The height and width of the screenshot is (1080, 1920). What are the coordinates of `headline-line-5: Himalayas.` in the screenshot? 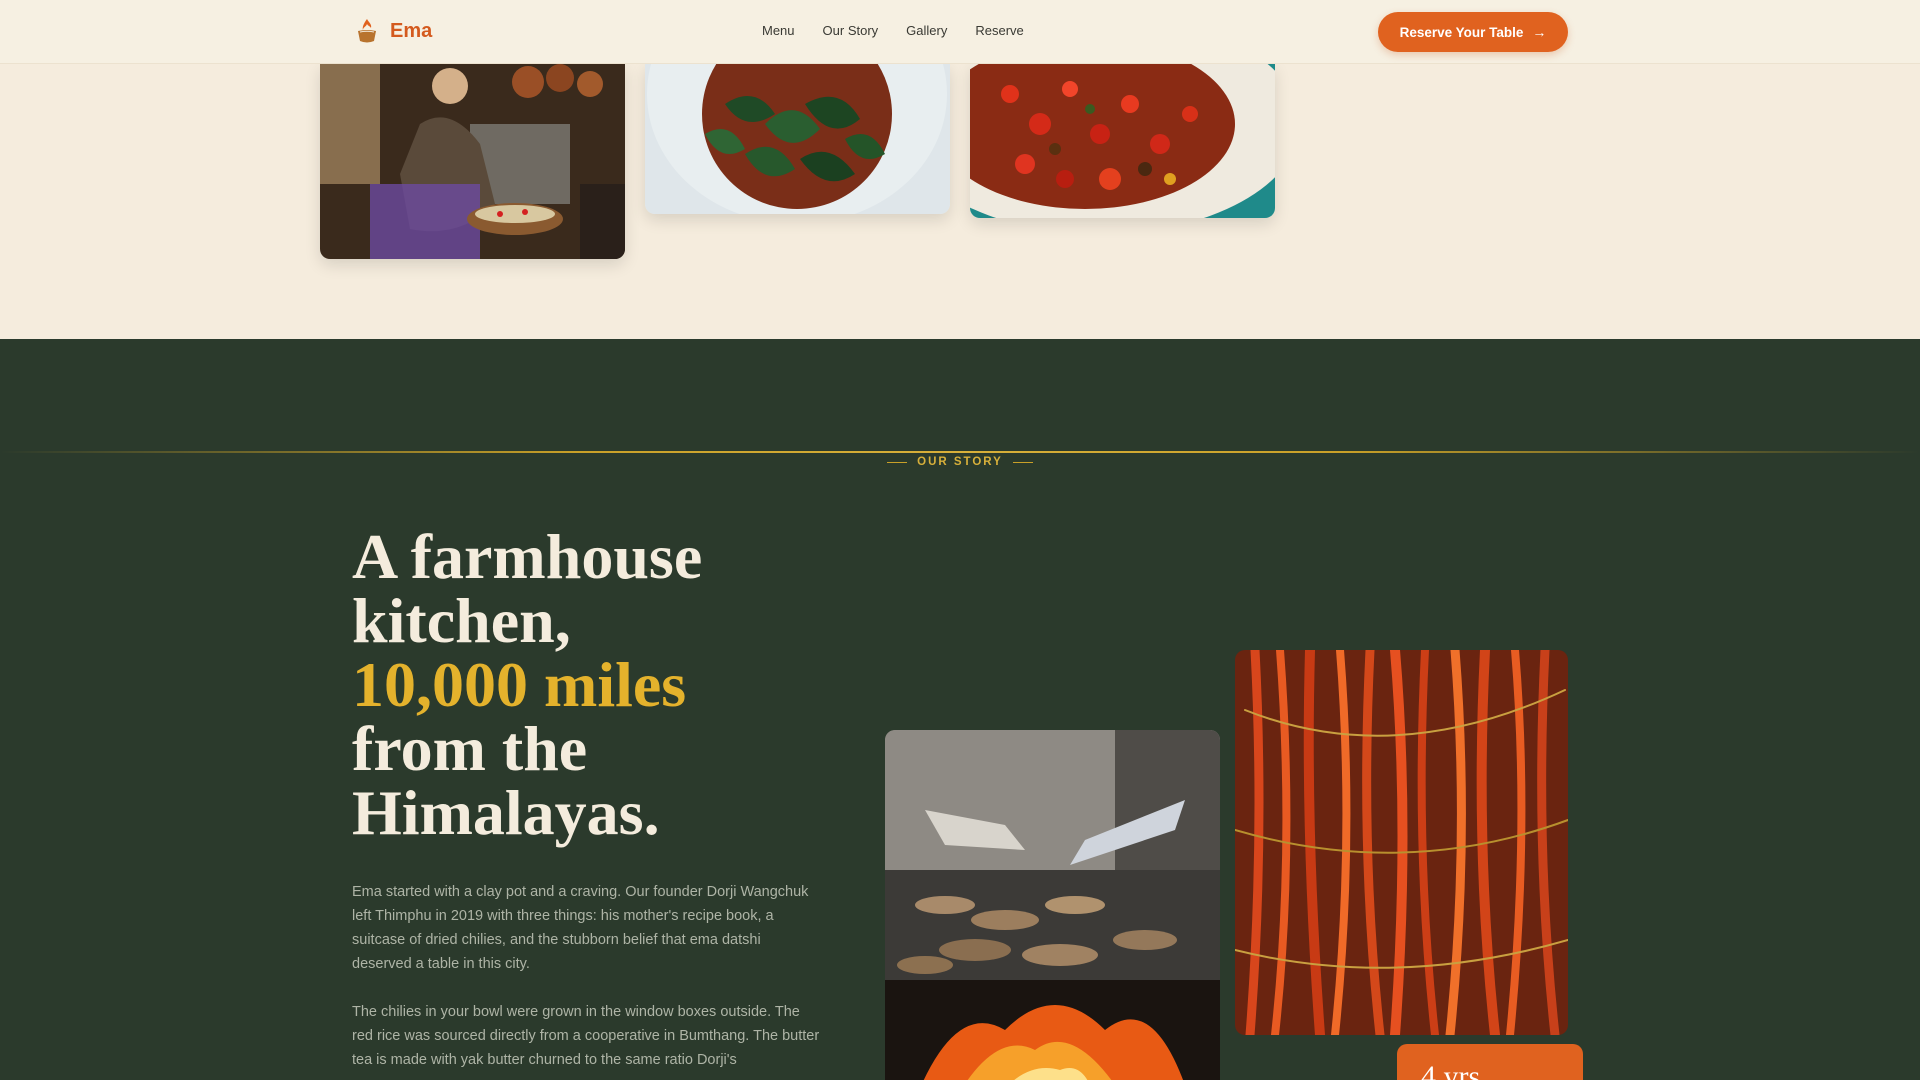 It's located at (506, 812).